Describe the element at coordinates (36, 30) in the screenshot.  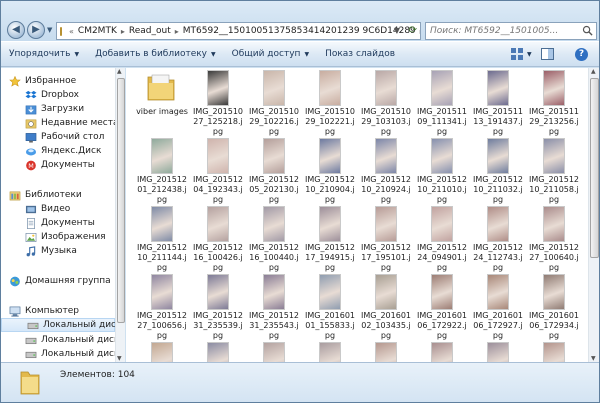
I see `forward-button: ▶` at that location.